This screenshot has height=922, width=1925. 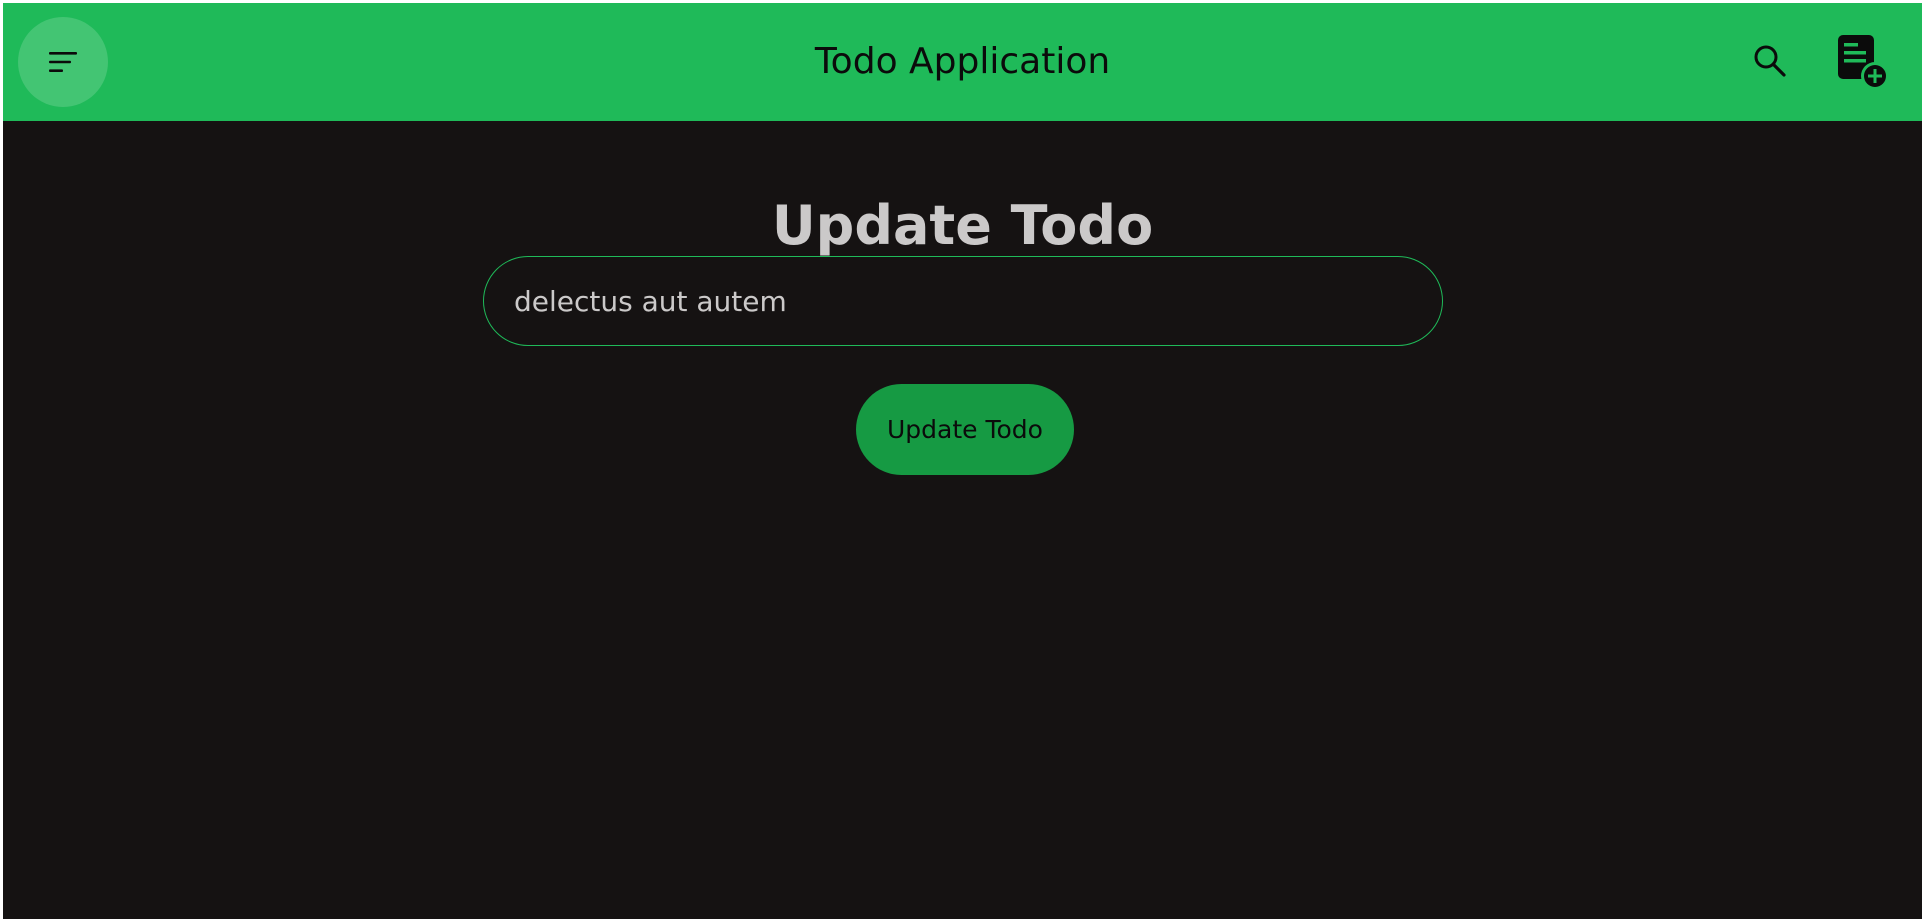 I want to click on add-todo-button, so click(x=1863, y=62).